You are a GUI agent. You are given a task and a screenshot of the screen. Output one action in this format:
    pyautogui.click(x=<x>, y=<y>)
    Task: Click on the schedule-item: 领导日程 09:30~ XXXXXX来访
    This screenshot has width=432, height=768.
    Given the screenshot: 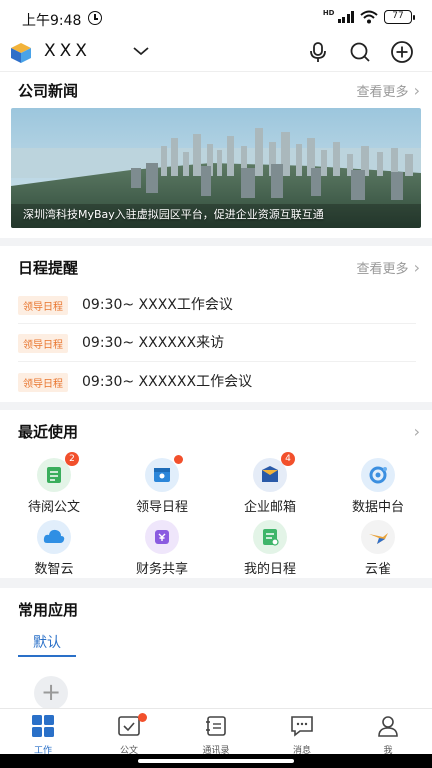 What is the action you would take?
    pyautogui.click(x=217, y=343)
    